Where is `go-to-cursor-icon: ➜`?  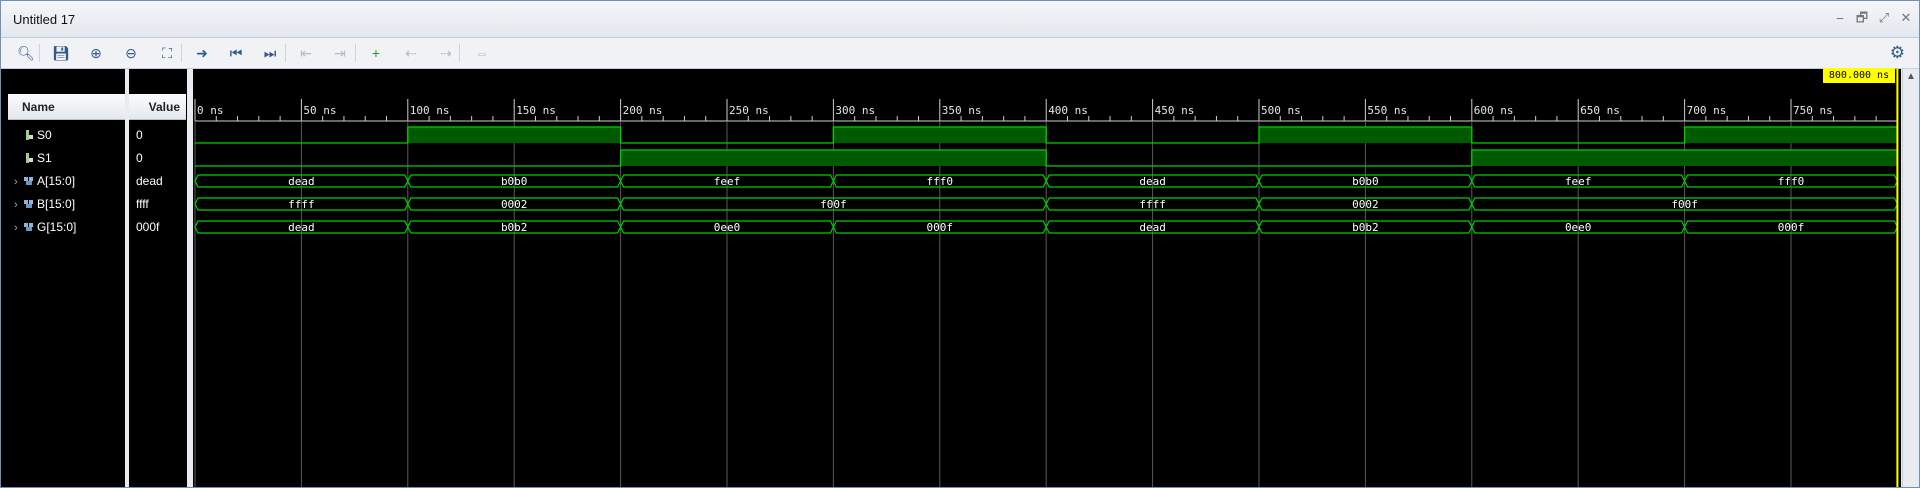
go-to-cursor-icon: ➜ is located at coordinates (202, 53).